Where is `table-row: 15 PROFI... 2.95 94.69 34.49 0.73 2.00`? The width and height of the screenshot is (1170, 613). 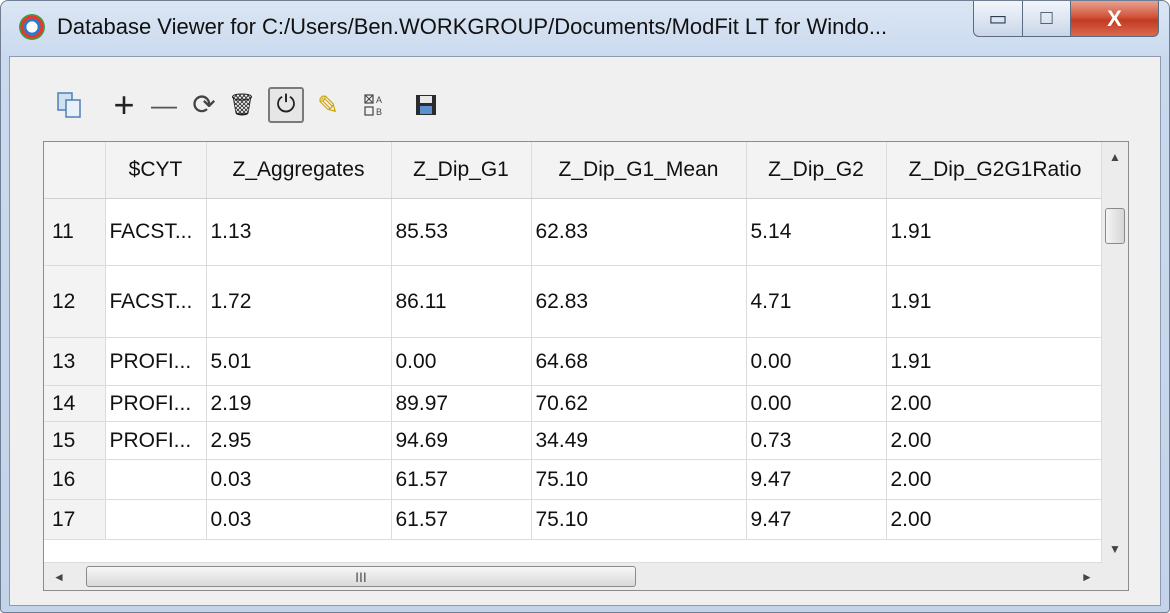 table-row: 15 PROFI... 2.95 94.69 34.49 0.73 2.00 is located at coordinates (574, 440).